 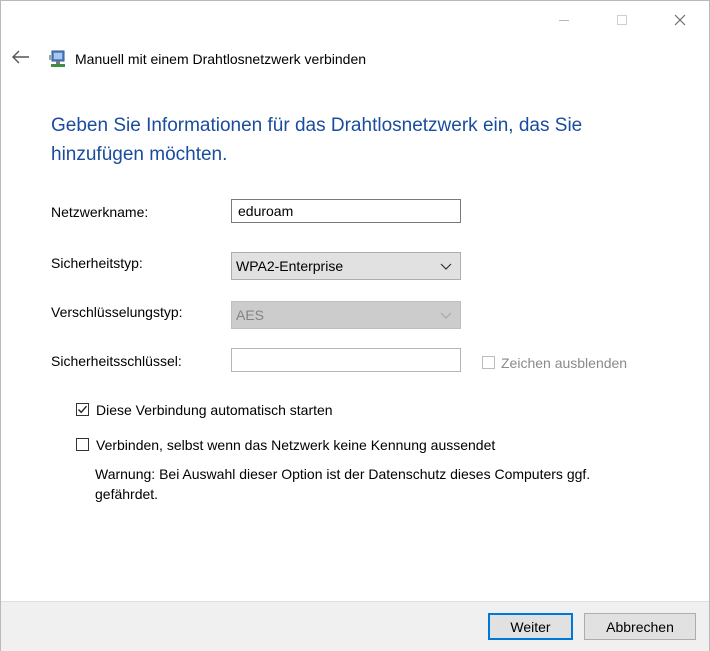 I want to click on network-icon, so click(x=57, y=58).